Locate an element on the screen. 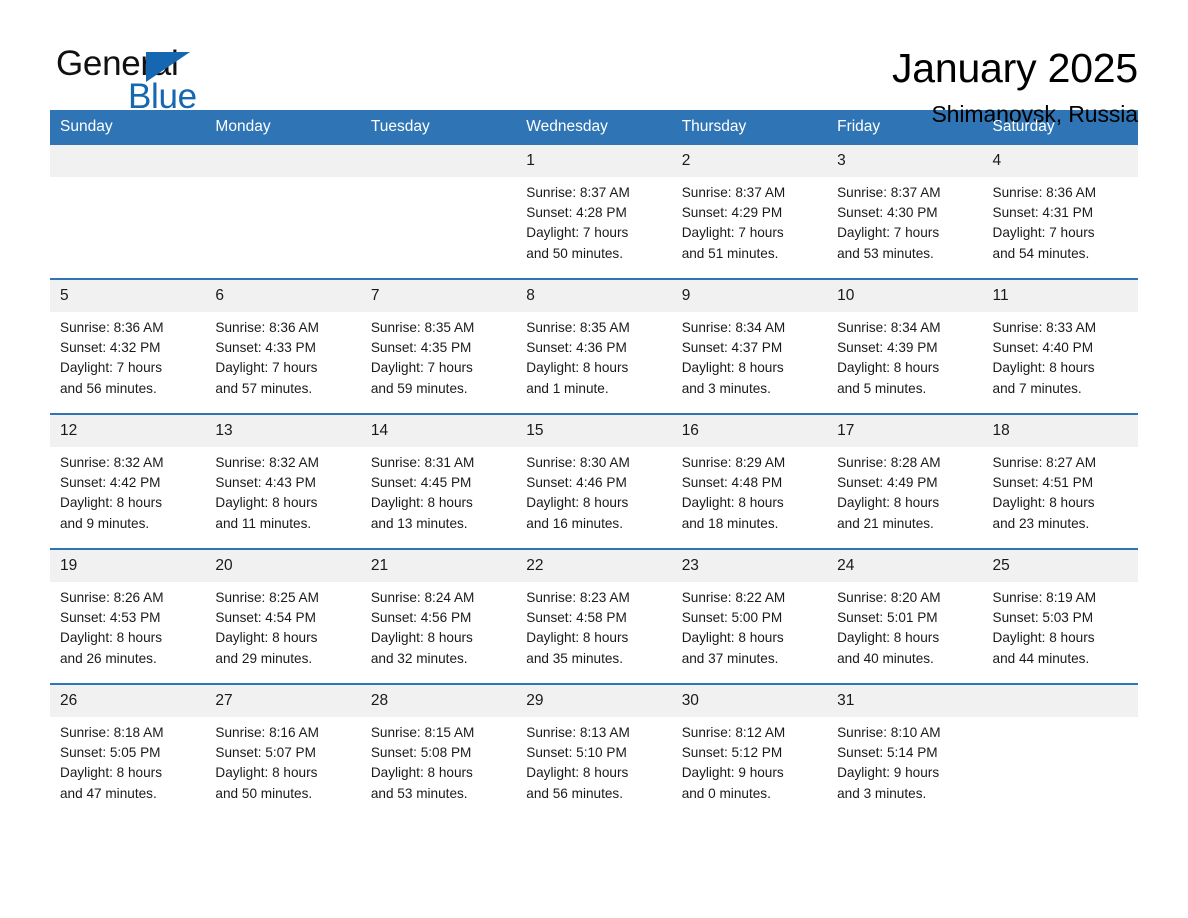 This screenshot has width=1188, height=918. day-number: 5 is located at coordinates (128, 296).